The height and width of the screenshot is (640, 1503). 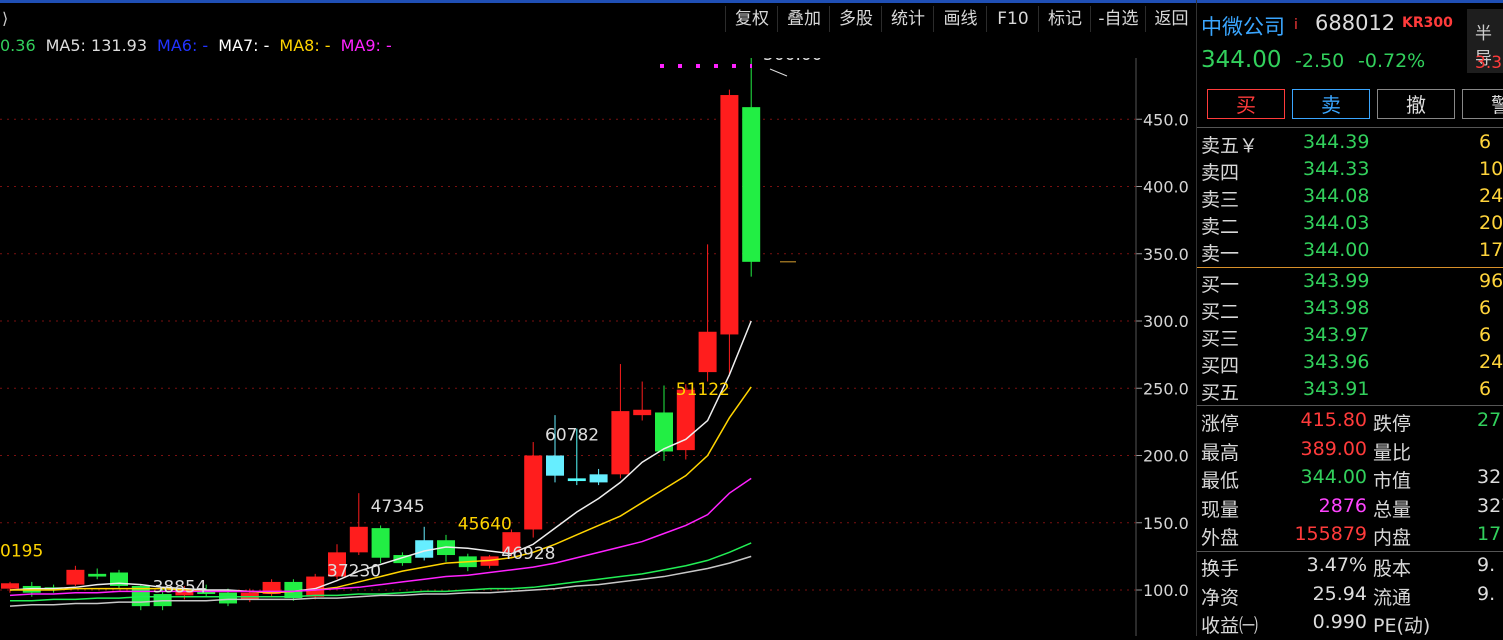 I want to click on order-row: 卖四 344.33 10, so click(x=1350, y=171).